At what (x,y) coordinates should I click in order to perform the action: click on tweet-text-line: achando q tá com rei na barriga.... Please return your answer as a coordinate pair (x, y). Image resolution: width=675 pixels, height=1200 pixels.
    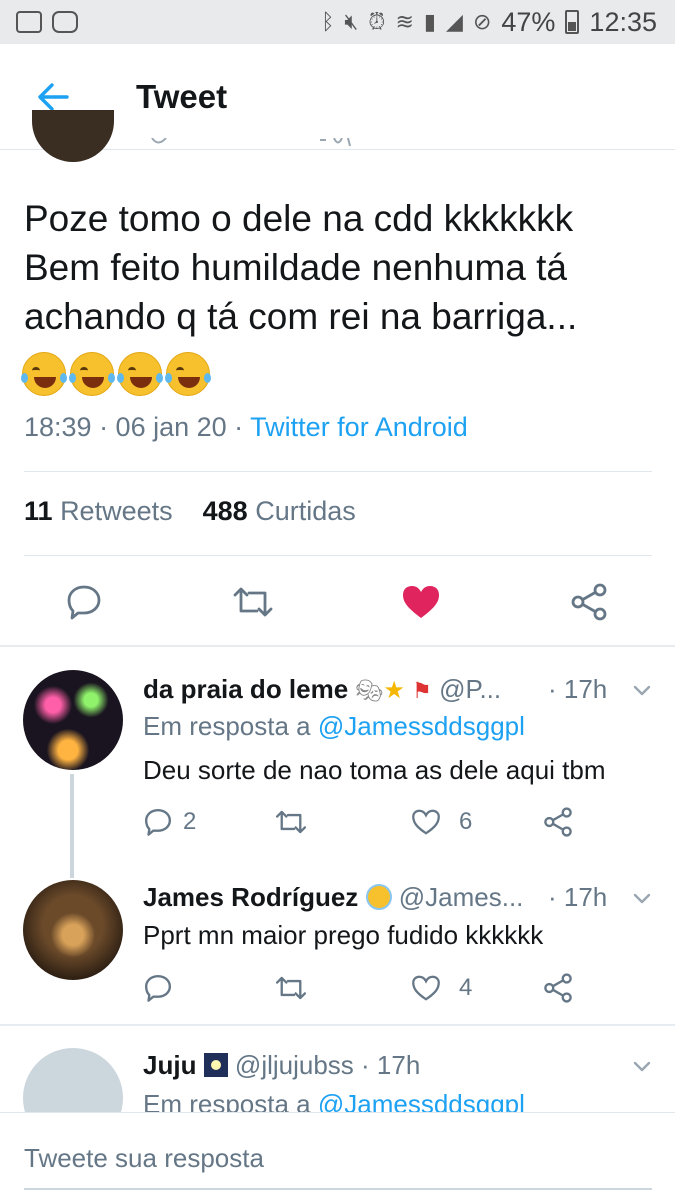
    Looking at the image, I should click on (301, 316).